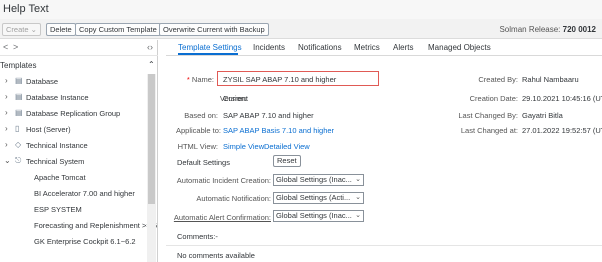 Image resolution: width=602 pixels, height=262 pixels. What do you see at coordinates (268, 115) in the screenshot?
I see `based-on-value: SAP ABAP 7.10 and higher` at bounding box center [268, 115].